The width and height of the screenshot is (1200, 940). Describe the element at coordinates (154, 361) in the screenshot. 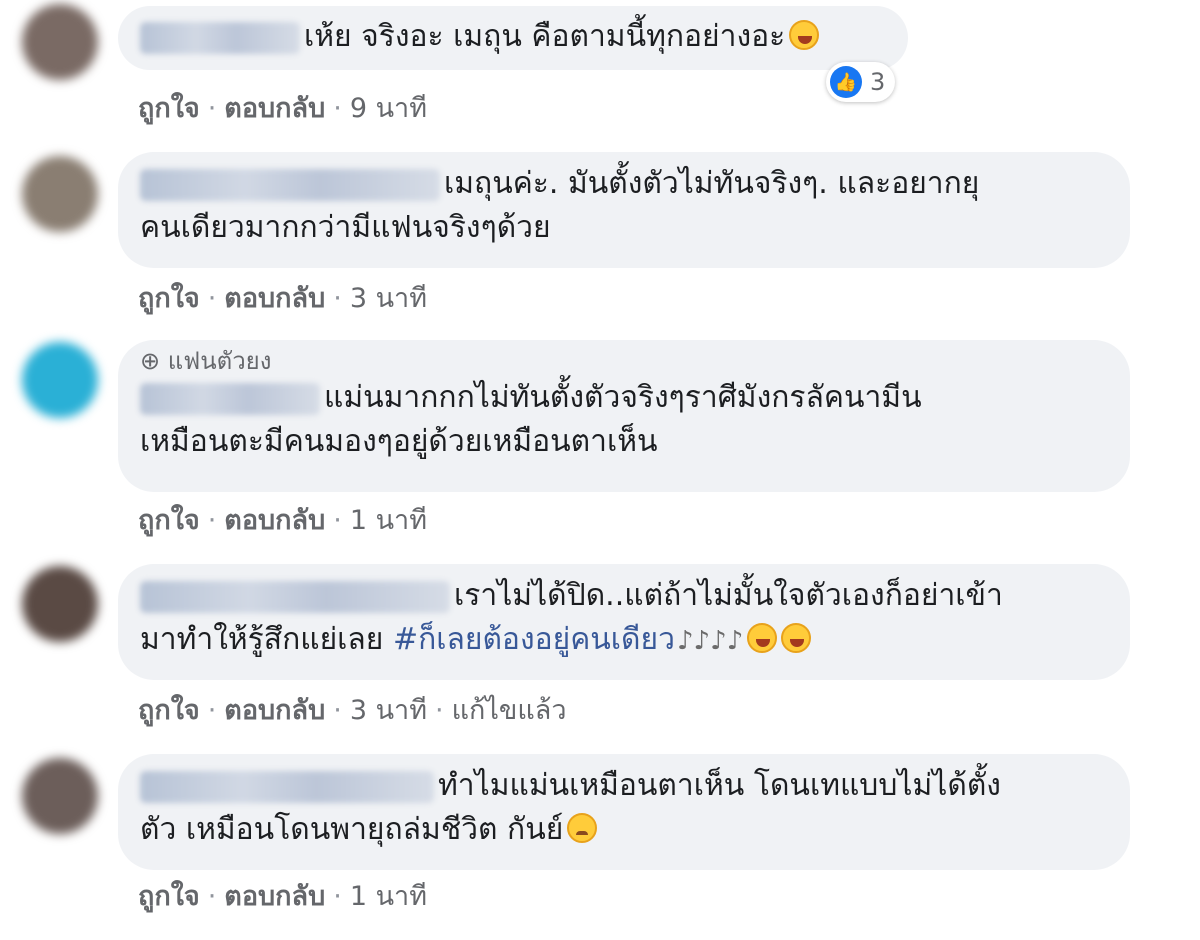

I see `globe-icon: ⊕` at that location.